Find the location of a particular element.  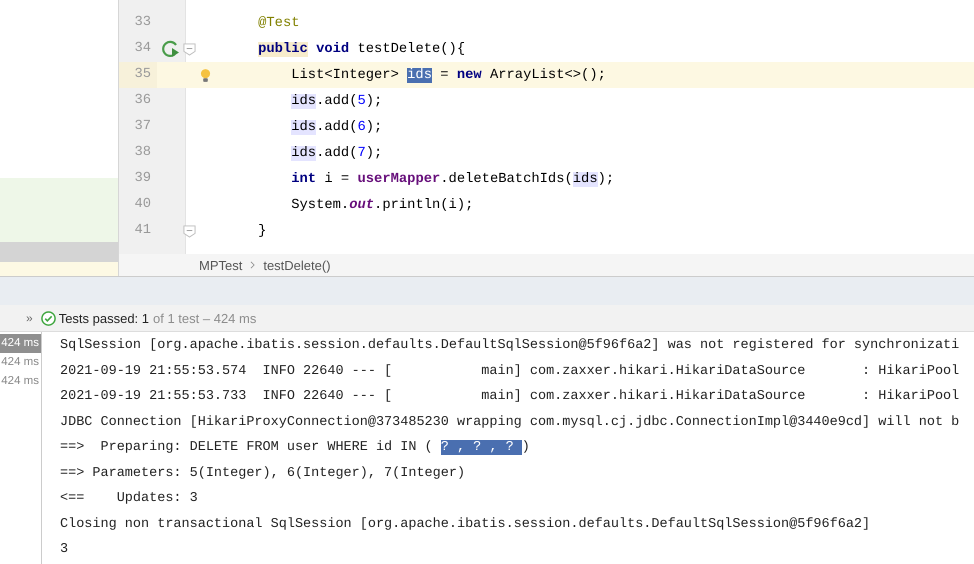

code-line: int i = userMapper.deleteBatchIds(ids); is located at coordinates (452, 179).